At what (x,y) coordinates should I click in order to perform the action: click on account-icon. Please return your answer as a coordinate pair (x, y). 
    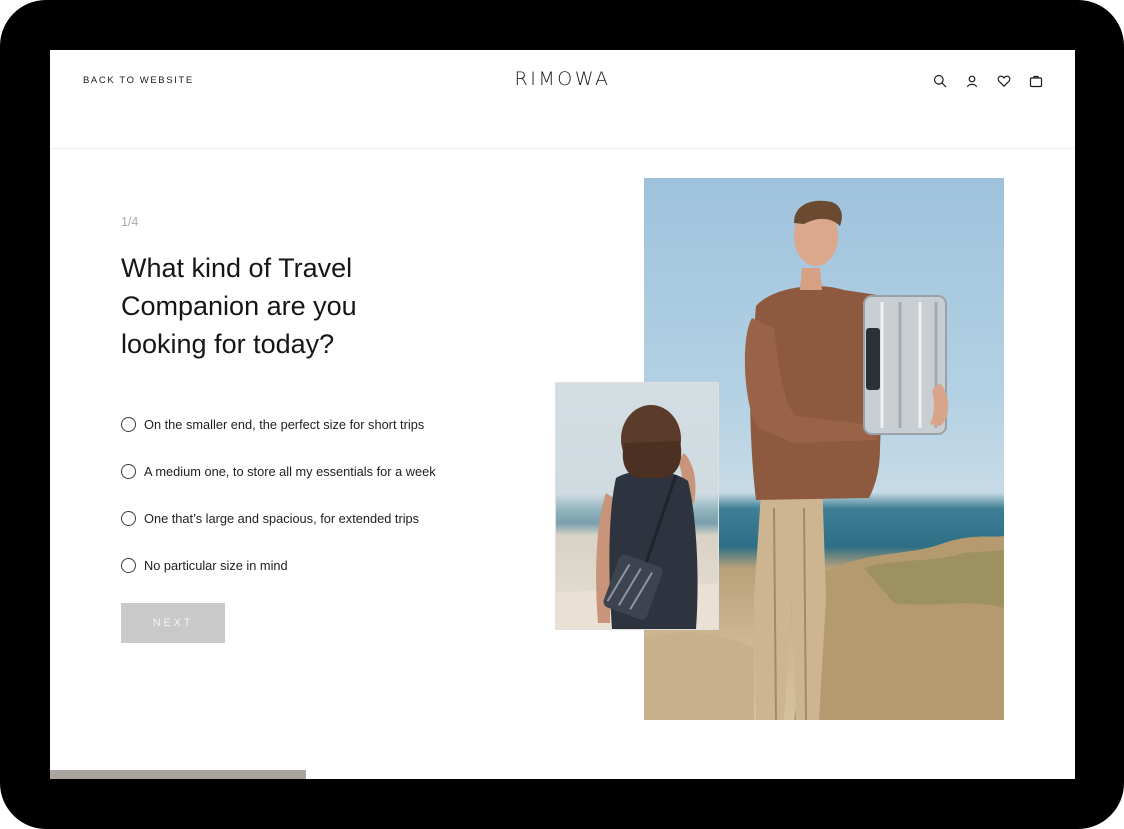
    Looking at the image, I should click on (972, 81).